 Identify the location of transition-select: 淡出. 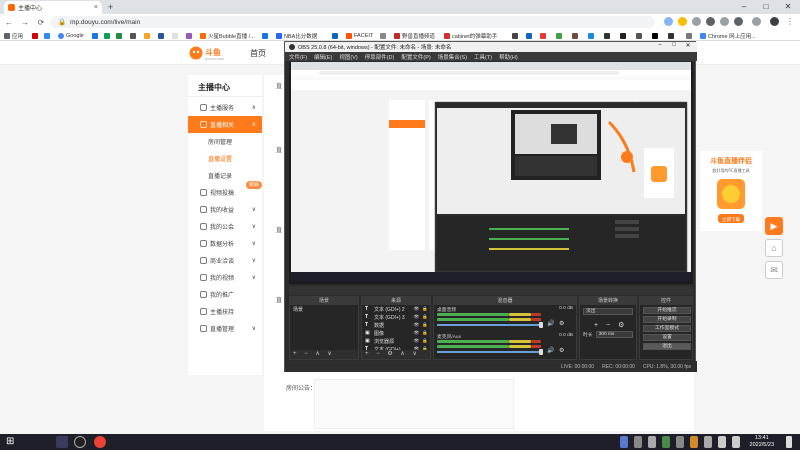
(608, 311).